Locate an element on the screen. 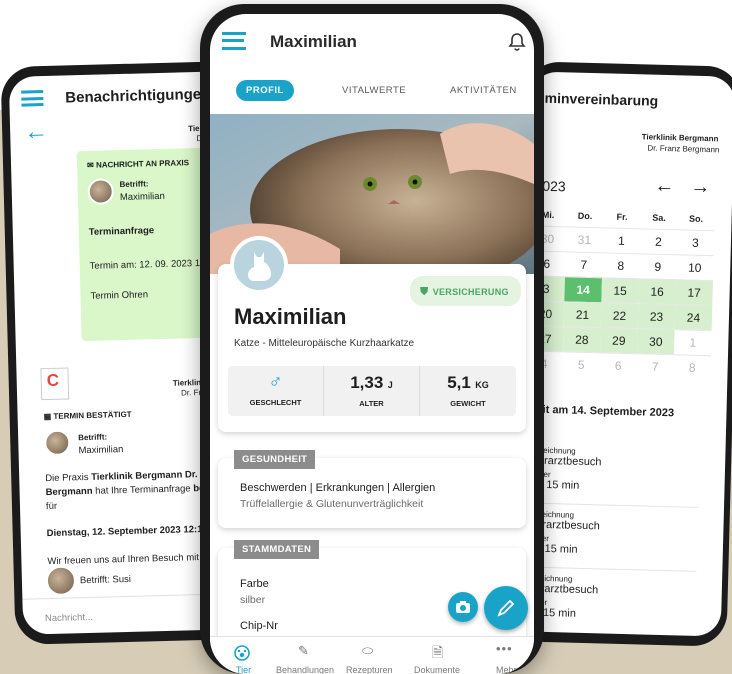 This screenshot has width=732, height=674. subject-label: Betrifft: is located at coordinates (134, 184).